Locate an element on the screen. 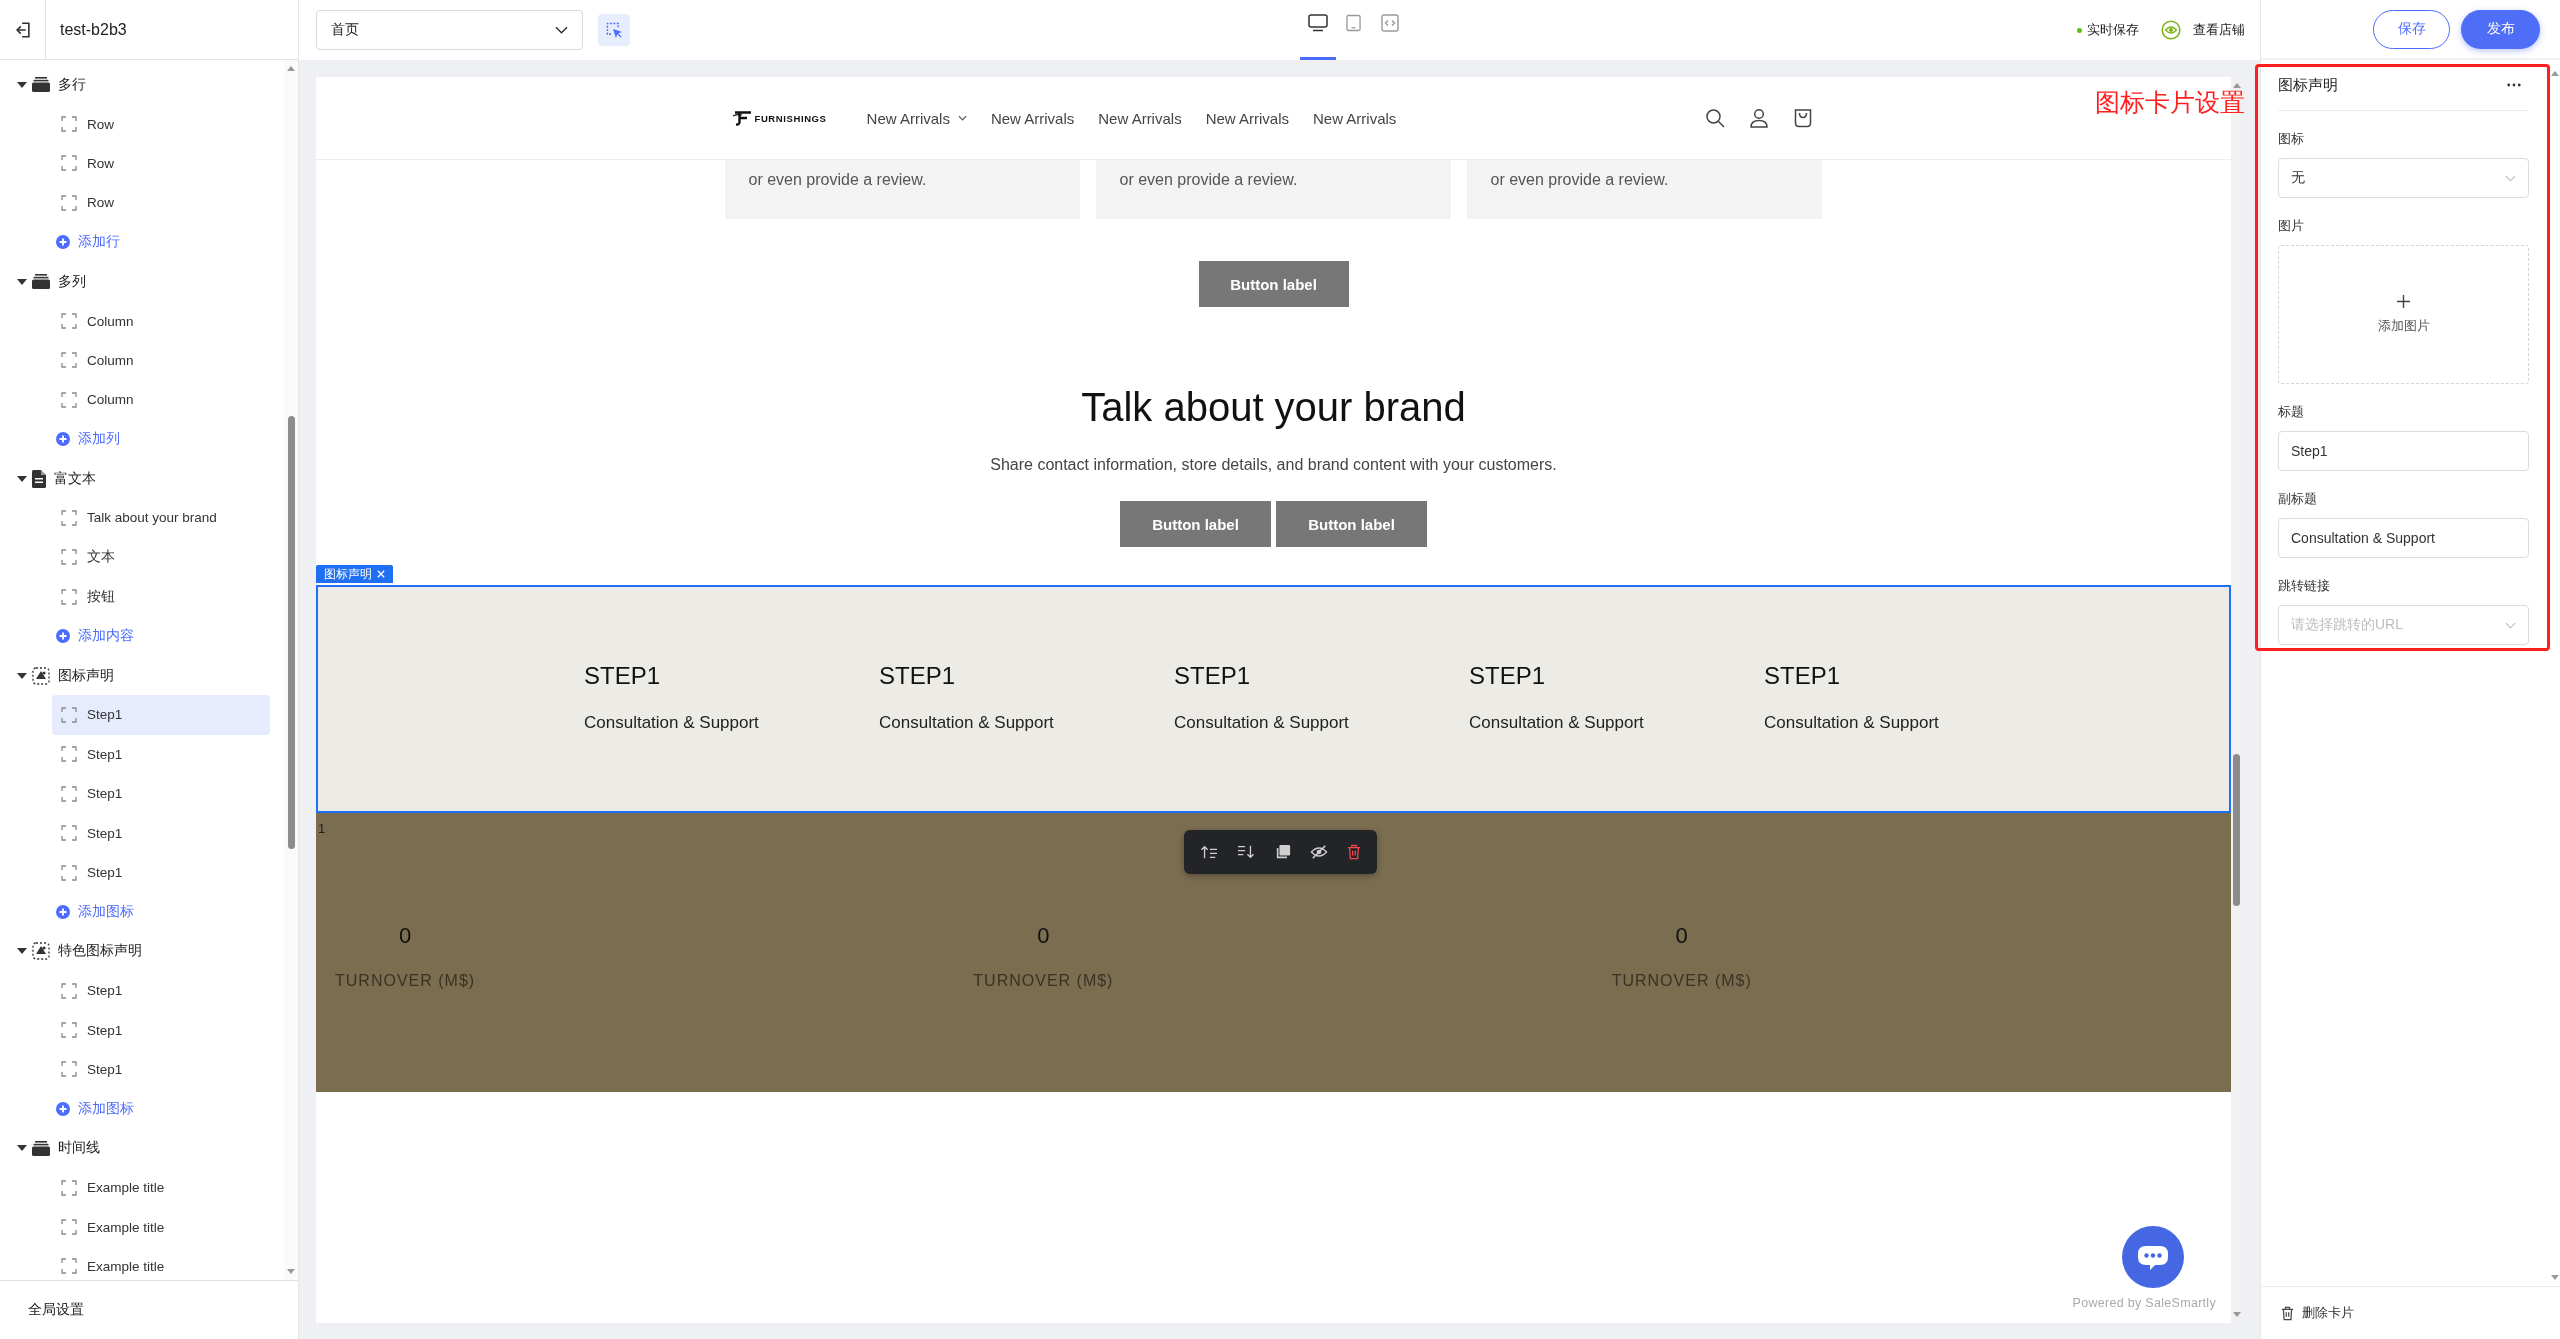 The height and width of the screenshot is (1339, 2560). tree-item: 文本 is located at coordinates (161, 557).